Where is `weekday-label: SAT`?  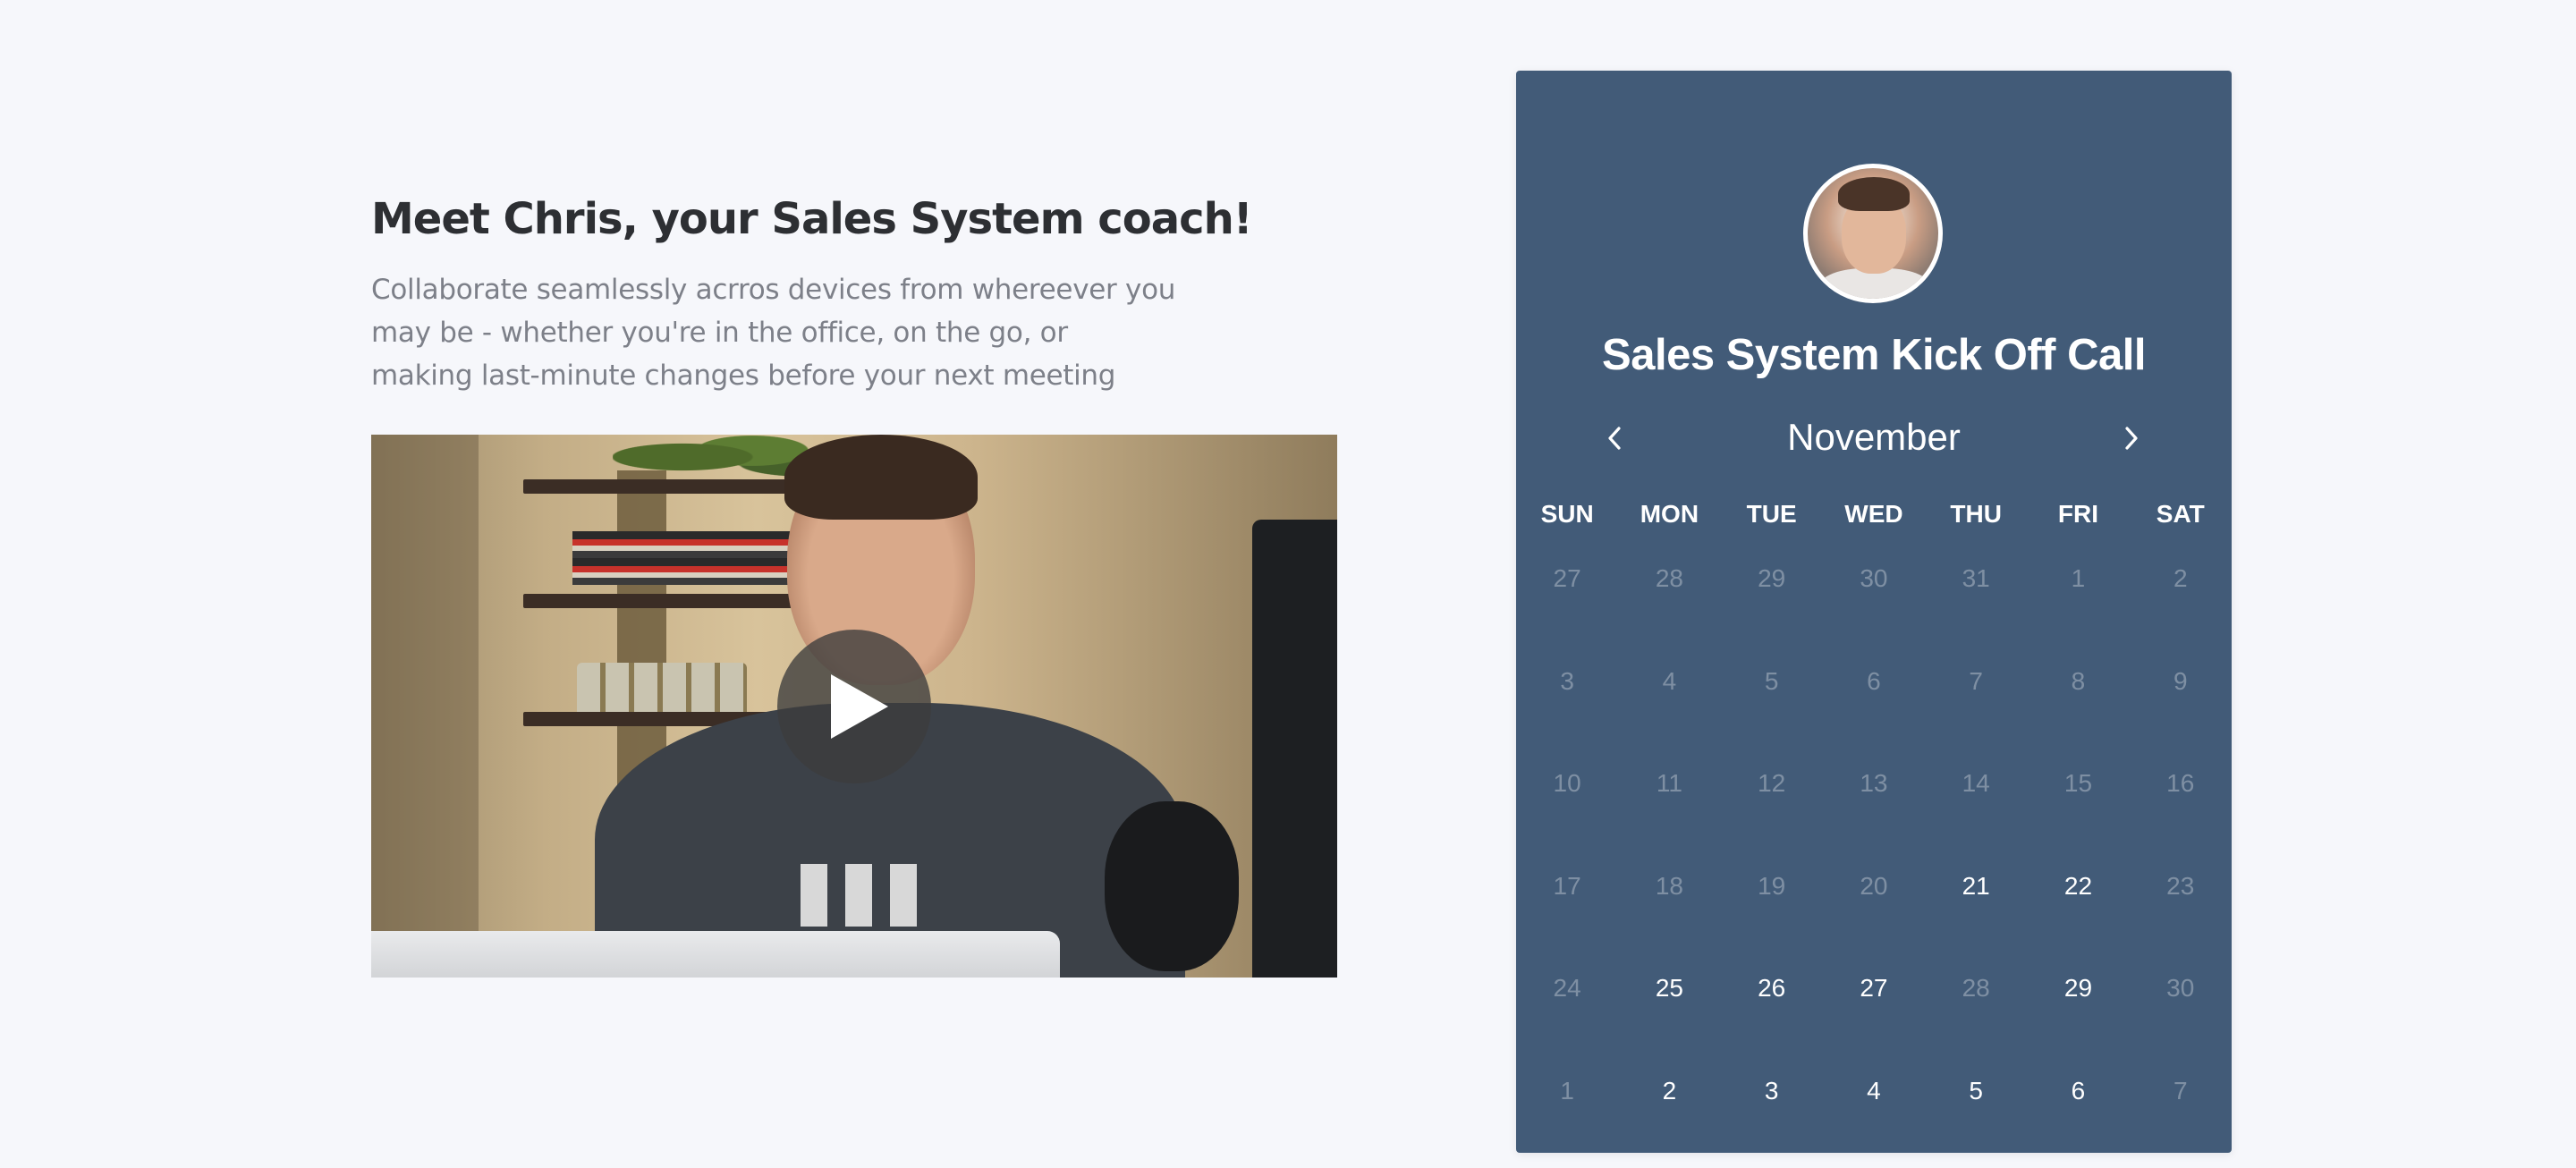 weekday-label: SAT is located at coordinates (2180, 514).